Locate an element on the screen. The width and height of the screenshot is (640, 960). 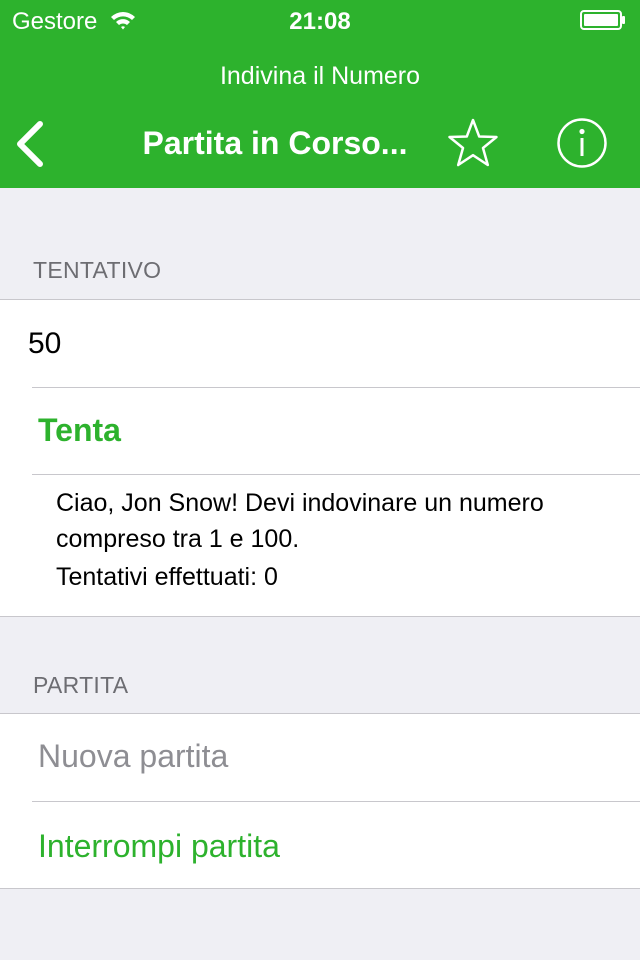
stop-game-button: Interrompi partita is located at coordinates (159, 846).